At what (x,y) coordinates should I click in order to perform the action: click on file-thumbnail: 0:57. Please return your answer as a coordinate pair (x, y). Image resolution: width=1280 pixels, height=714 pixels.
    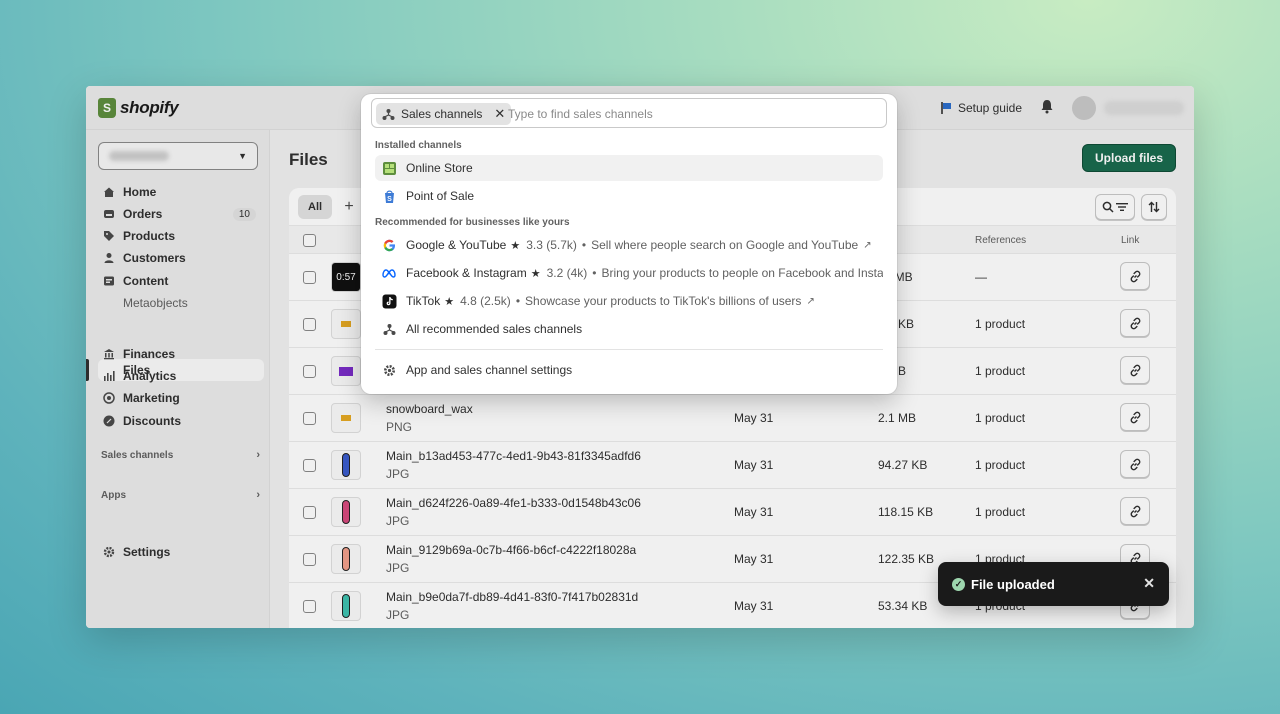
    Looking at the image, I should click on (346, 277).